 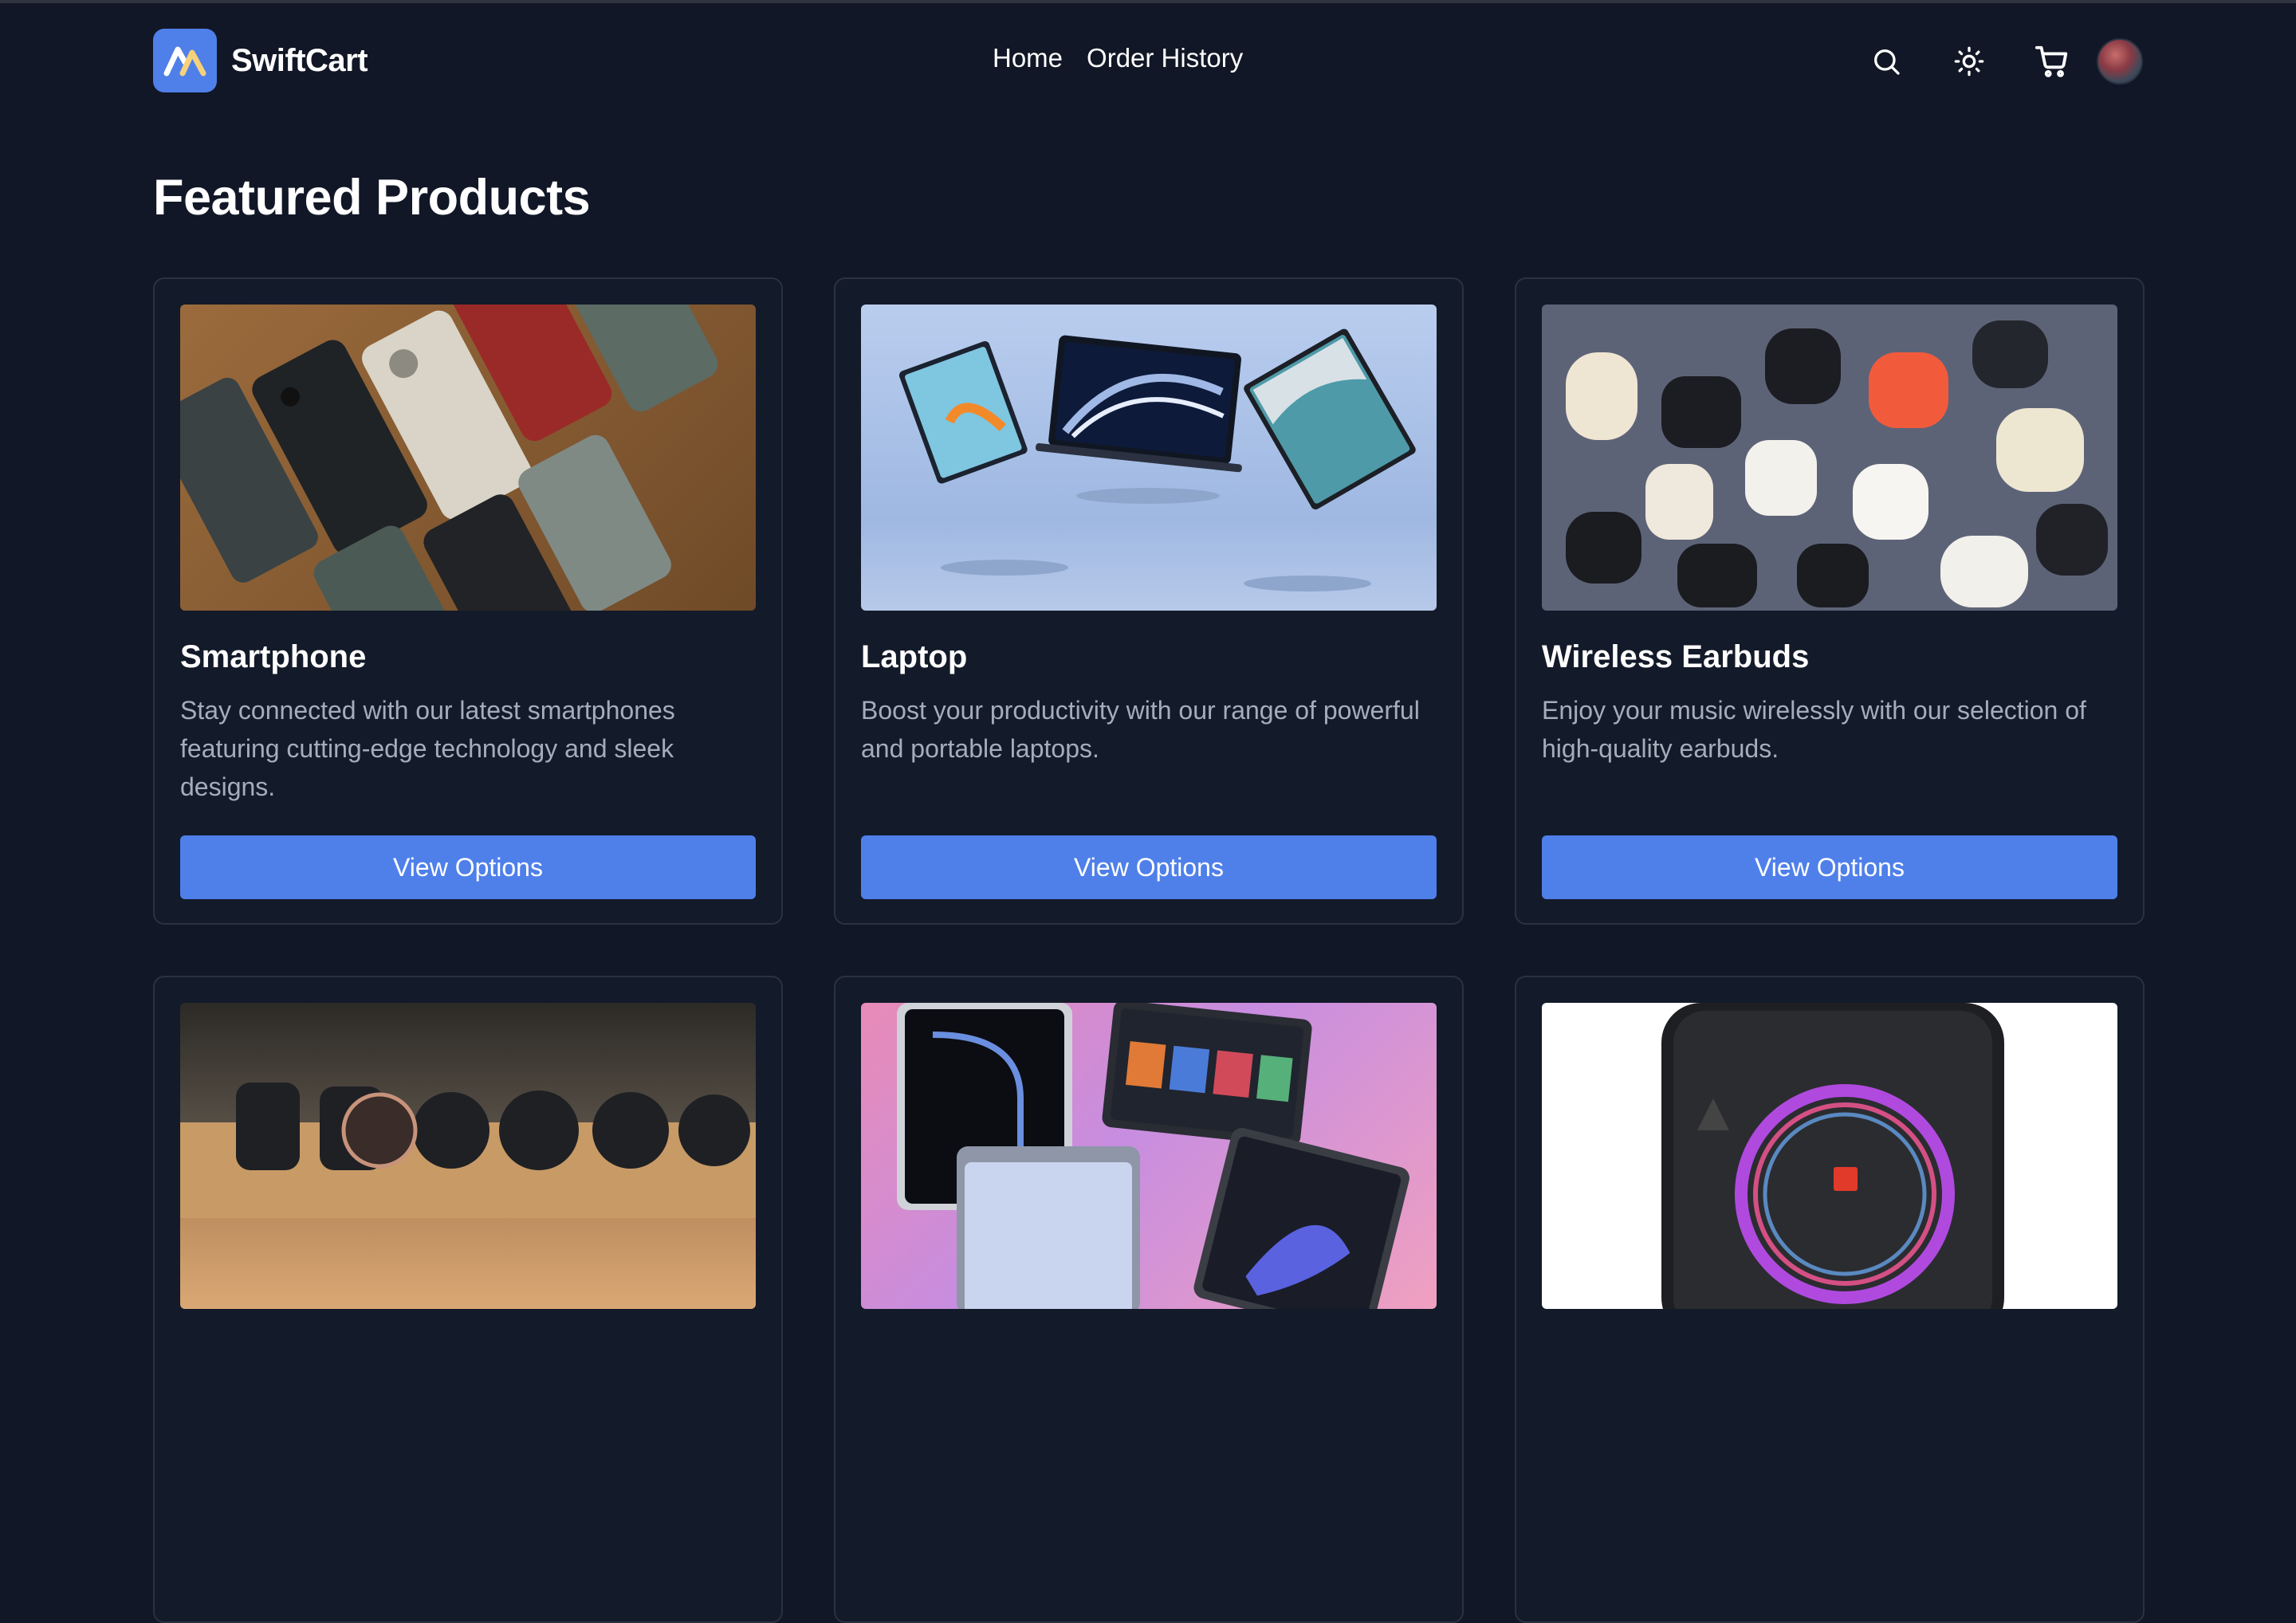 I want to click on cart-button, so click(x=2052, y=61).